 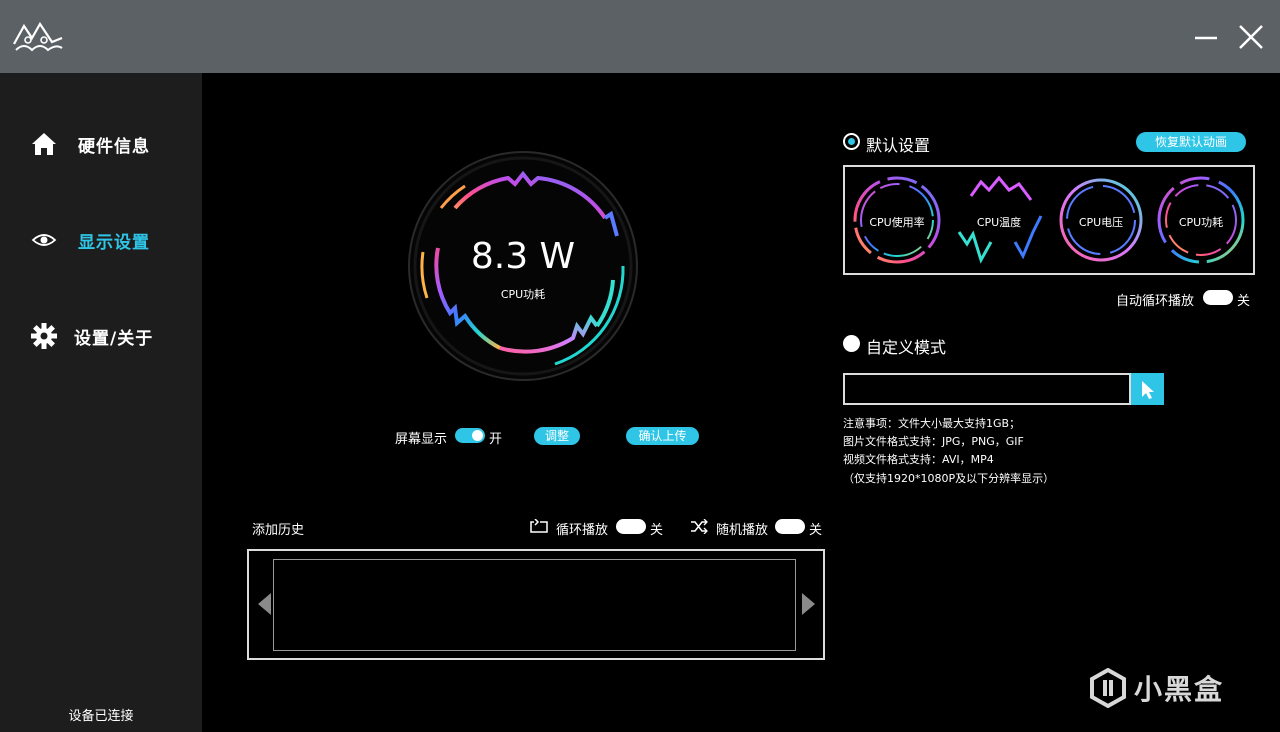 I want to click on custom-mode-title: 自定义模式, so click(x=906, y=347).